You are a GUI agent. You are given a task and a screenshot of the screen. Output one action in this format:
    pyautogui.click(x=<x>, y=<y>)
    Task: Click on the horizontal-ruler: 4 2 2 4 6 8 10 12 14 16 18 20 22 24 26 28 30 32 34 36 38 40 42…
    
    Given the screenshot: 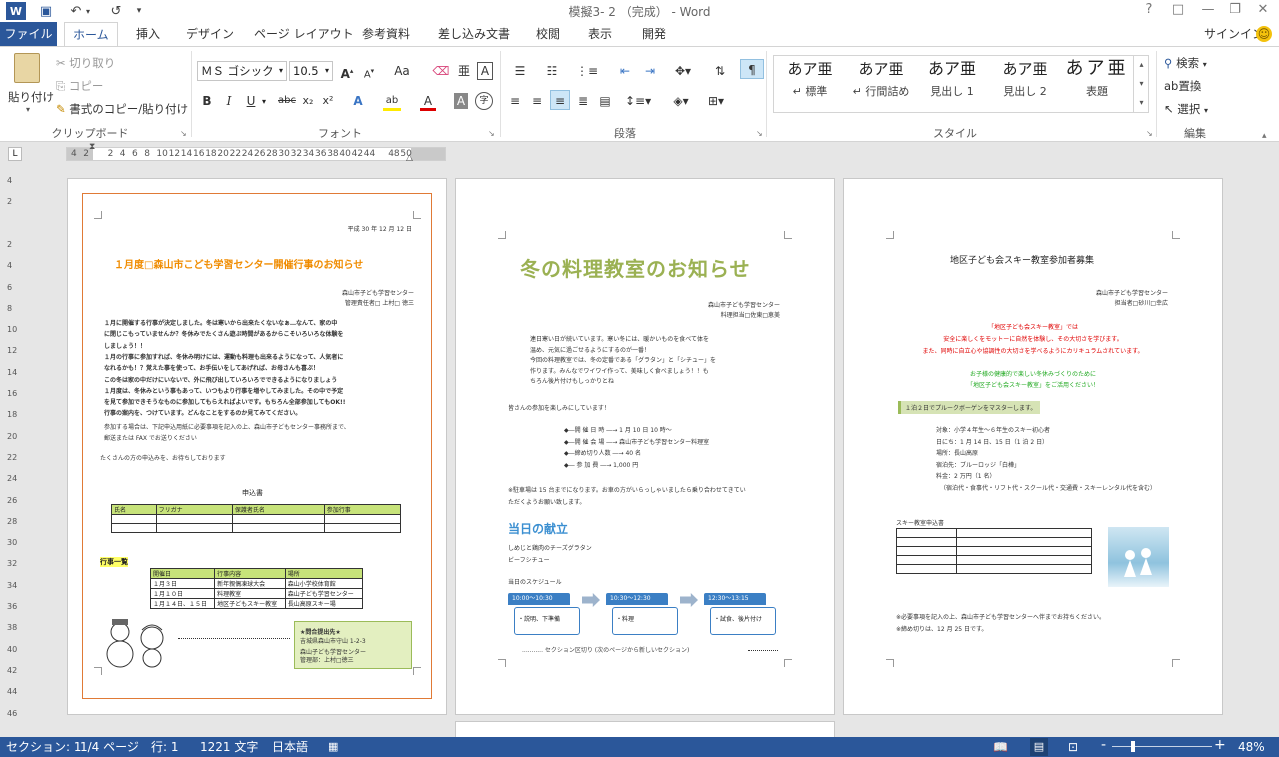 What is the action you would take?
    pyautogui.click(x=256, y=154)
    